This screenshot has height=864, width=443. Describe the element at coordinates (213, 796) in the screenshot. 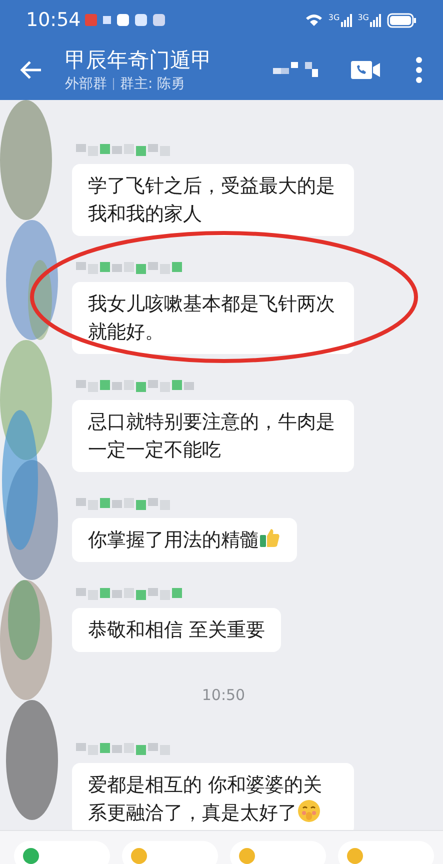

I see `message-bubble: 爱都是相互的 你和婆婆的关系更融洽了，真是太好了` at that location.